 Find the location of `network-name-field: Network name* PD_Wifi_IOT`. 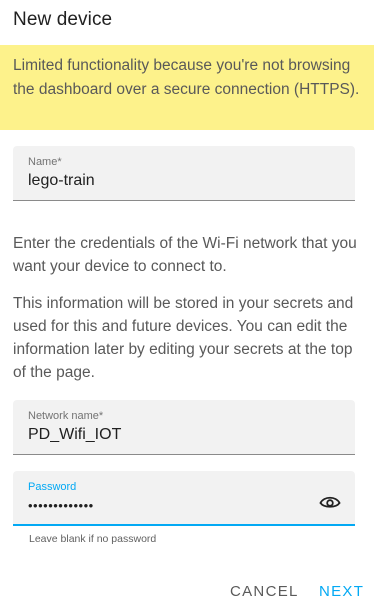

network-name-field: Network name* PD_Wifi_IOT is located at coordinates (184, 427).